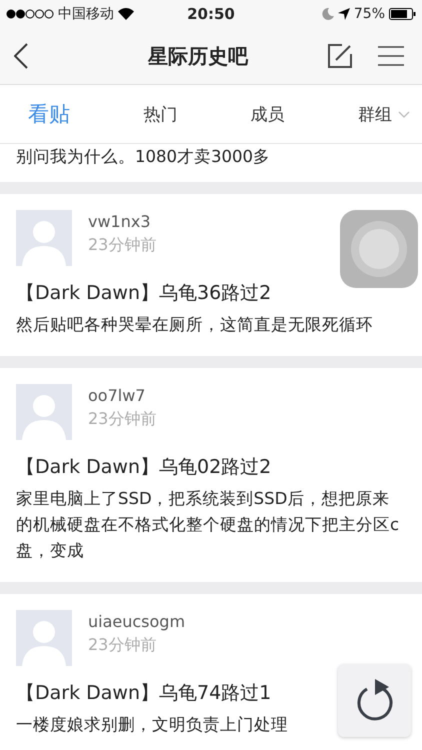  I want to click on post-title: 【Dark Dawn】乌龟02路过2, so click(144, 467).